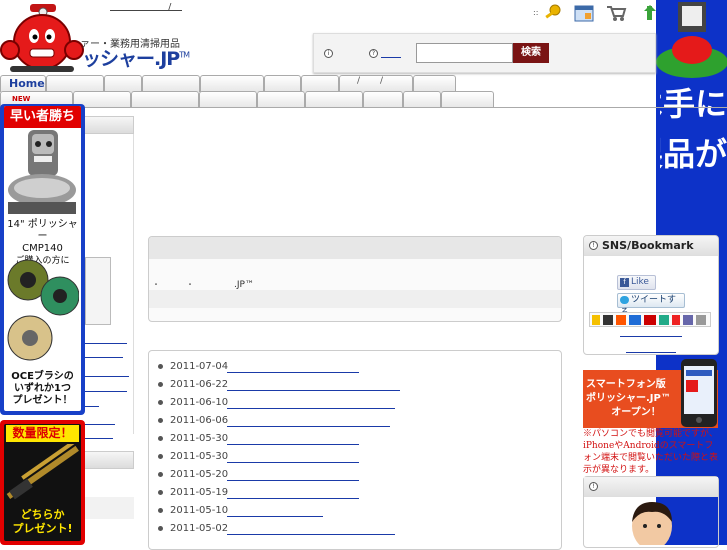 Image resolution: width=727 pixels, height=550 pixels. What do you see at coordinates (109, 125) in the screenshot?
I see `left-box-header` at bounding box center [109, 125].